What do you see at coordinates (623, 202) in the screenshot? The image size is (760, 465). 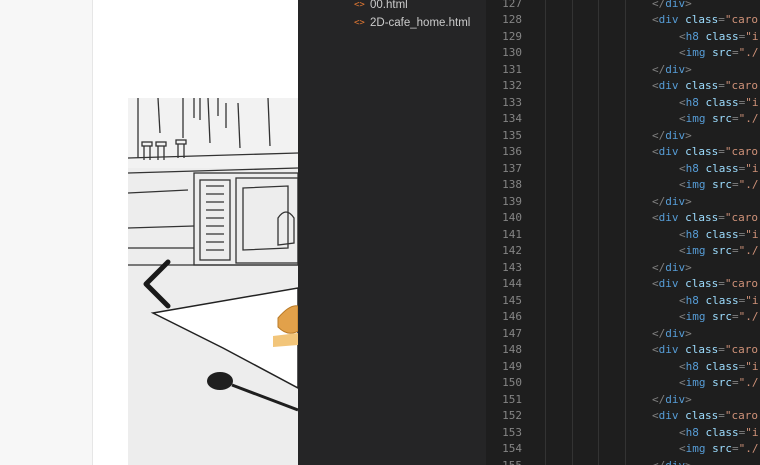 I see `code-line: 139 </div>` at bounding box center [623, 202].